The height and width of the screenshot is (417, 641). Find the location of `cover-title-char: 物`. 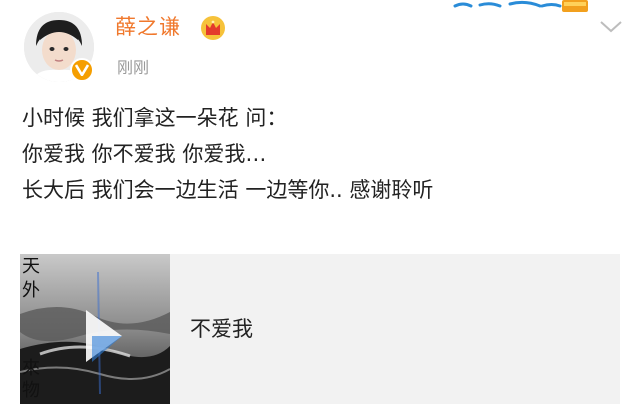

cover-title-char: 物 is located at coordinates (31, 390).